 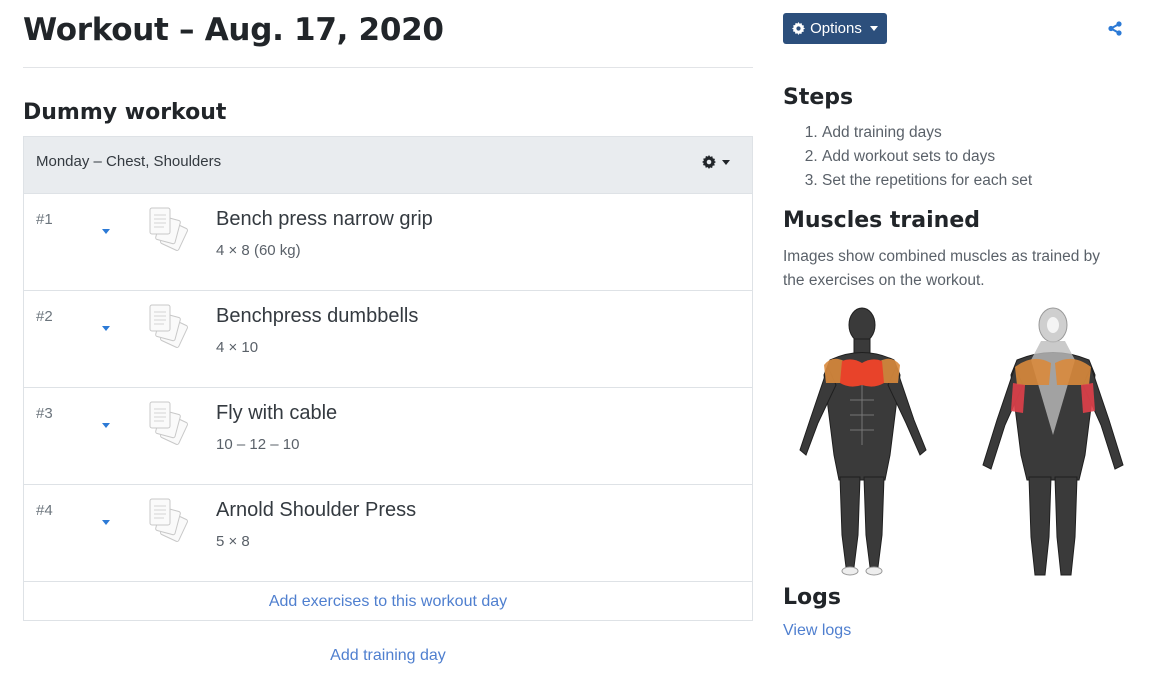 What do you see at coordinates (258, 250) in the screenshot?
I see `exercise-sets: 4 × 8 (60 kg)` at bounding box center [258, 250].